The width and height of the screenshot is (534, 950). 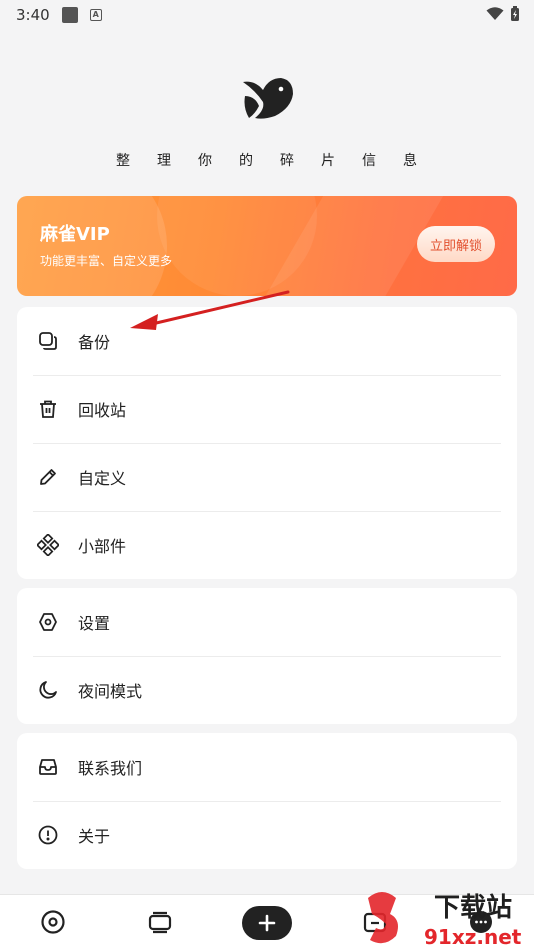 I want to click on menu-item-label: 设置, so click(x=94, y=623).